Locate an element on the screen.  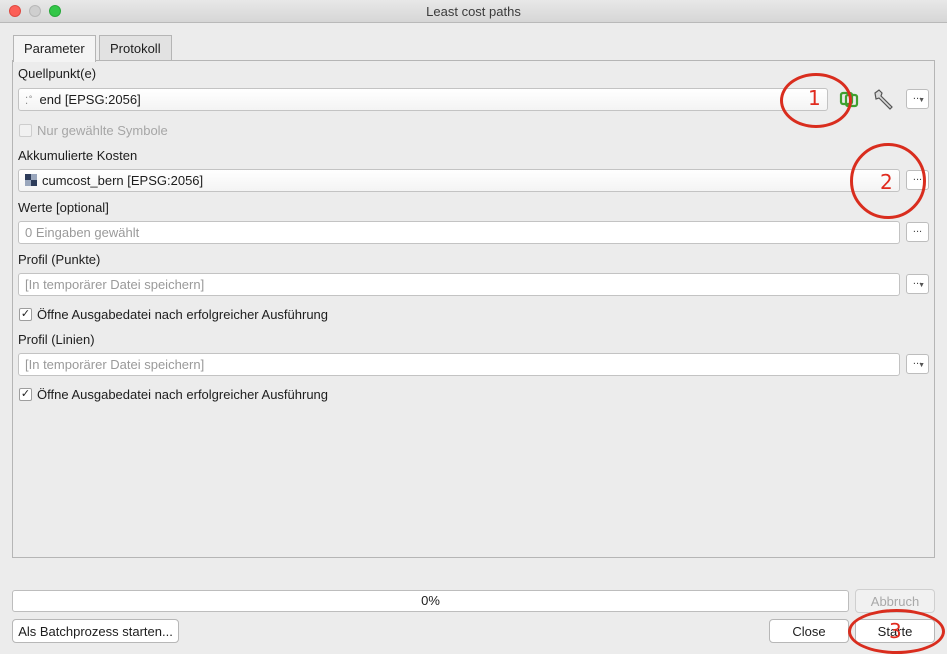
values-input: 0 Eingaben gewählt is located at coordinates (459, 232).